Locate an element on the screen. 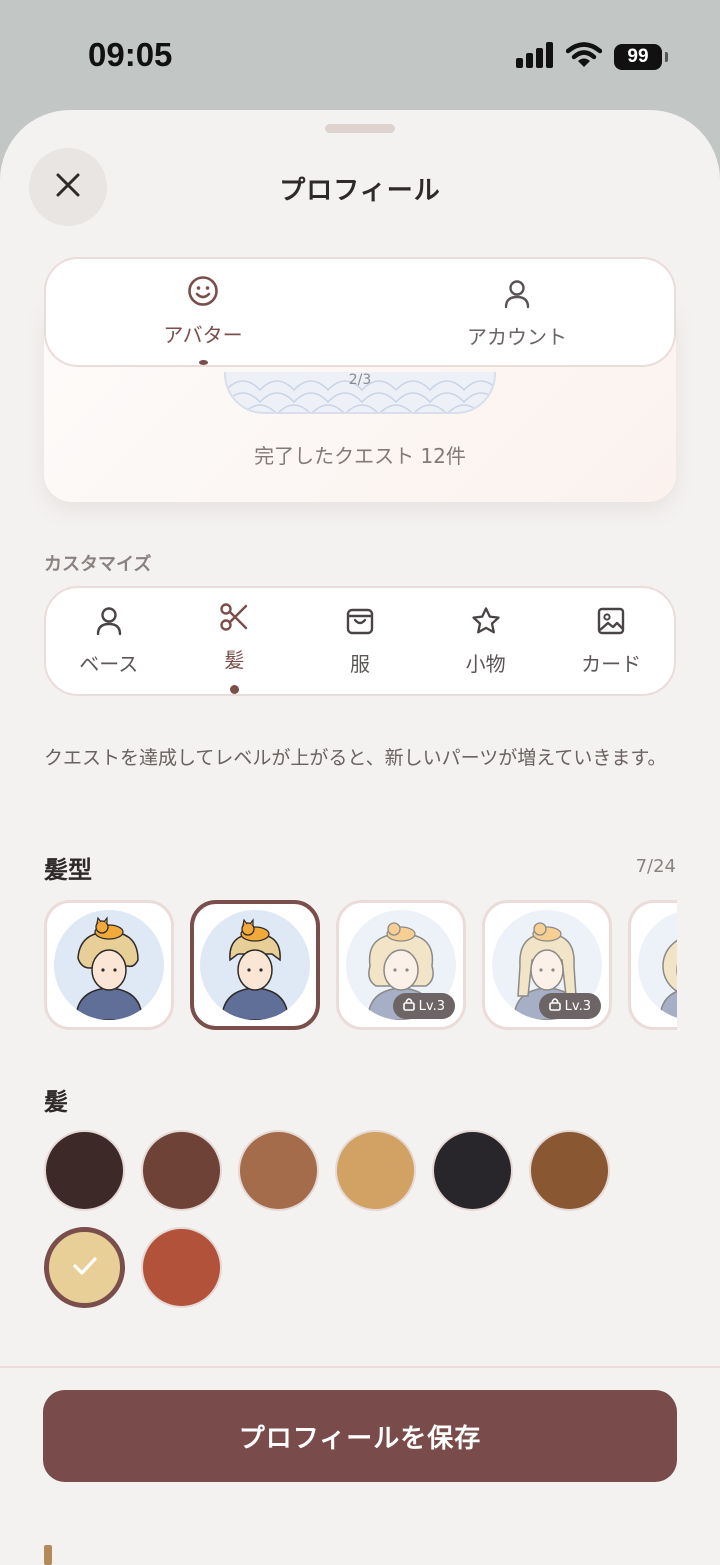 This screenshot has height=1565, width=720. hair-color-title: 髪 is located at coordinates (56, 1102).